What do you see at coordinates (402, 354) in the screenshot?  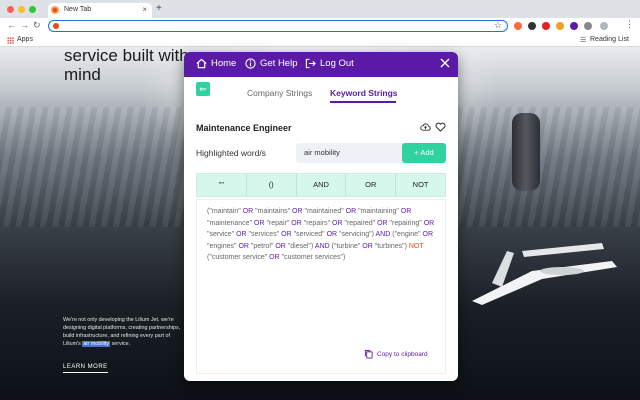 I see `copy-label: Copy to clipboard` at bounding box center [402, 354].